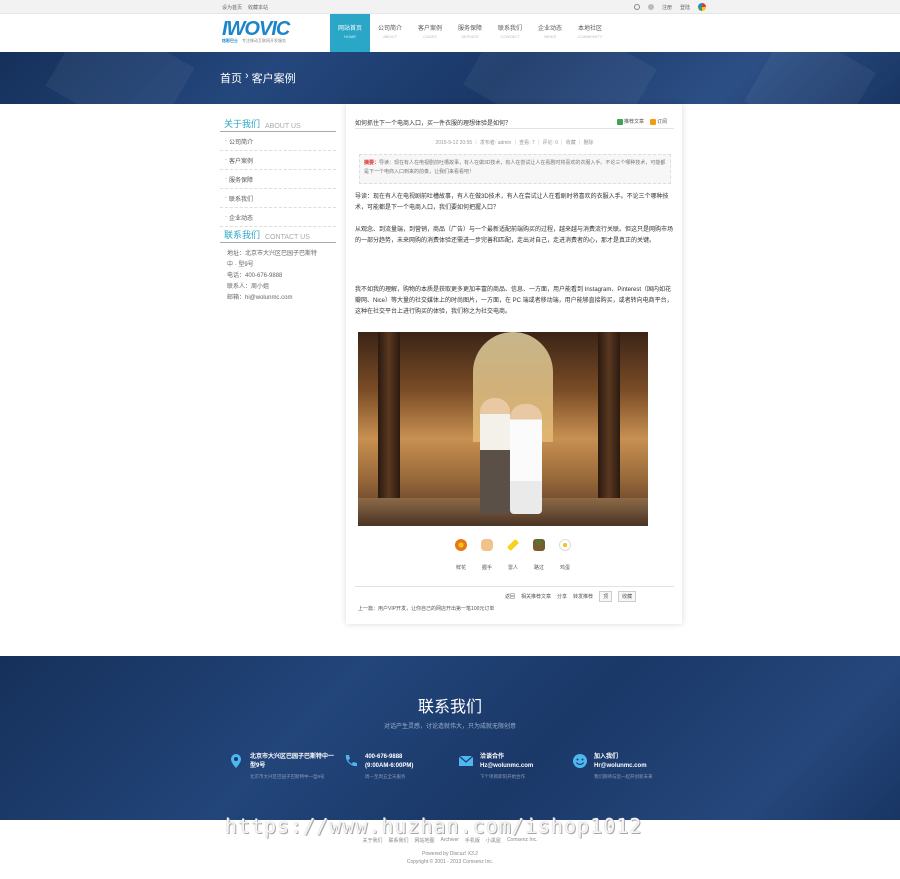 The image size is (900, 879). I want to click on related-link: 相关推荐文章, so click(536, 596).